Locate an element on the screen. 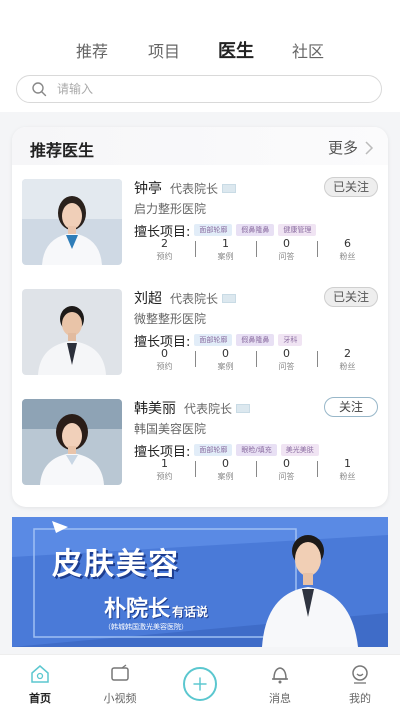 The width and height of the screenshot is (400, 711). nav-home: 首页 is located at coordinates (40, 683).